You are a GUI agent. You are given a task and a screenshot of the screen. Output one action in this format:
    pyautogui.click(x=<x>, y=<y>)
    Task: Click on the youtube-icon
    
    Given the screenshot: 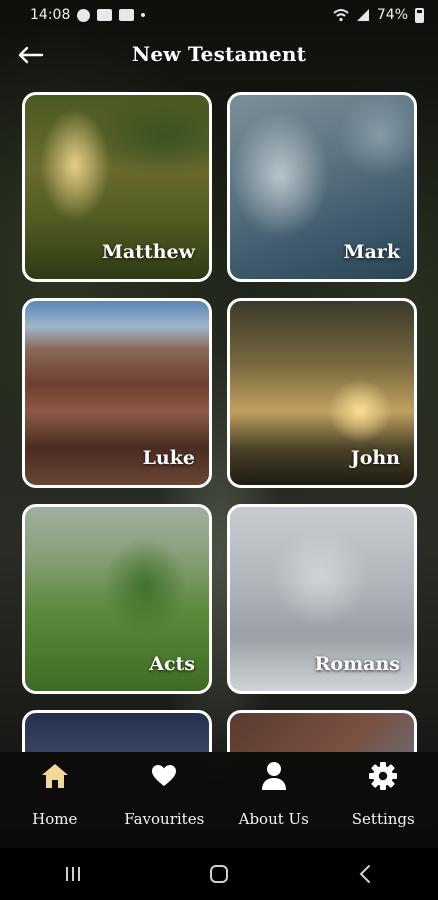 What is the action you would take?
    pyautogui.click(x=127, y=15)
    